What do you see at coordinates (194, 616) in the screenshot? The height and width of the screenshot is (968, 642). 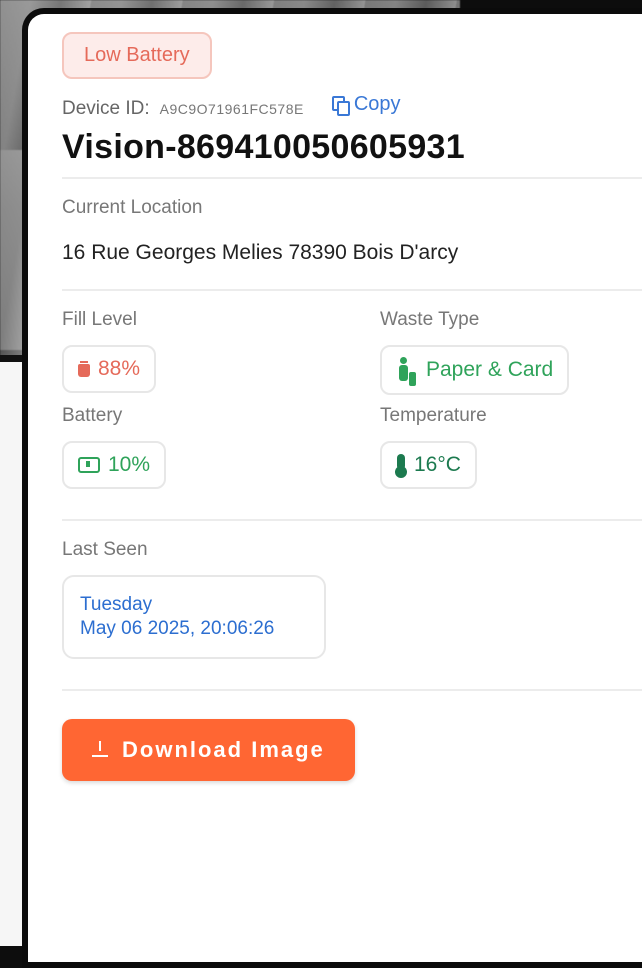 I see `last-seen-box: Tuesday May 06 2025, 20:06:26` at bounding box center [194, 616].